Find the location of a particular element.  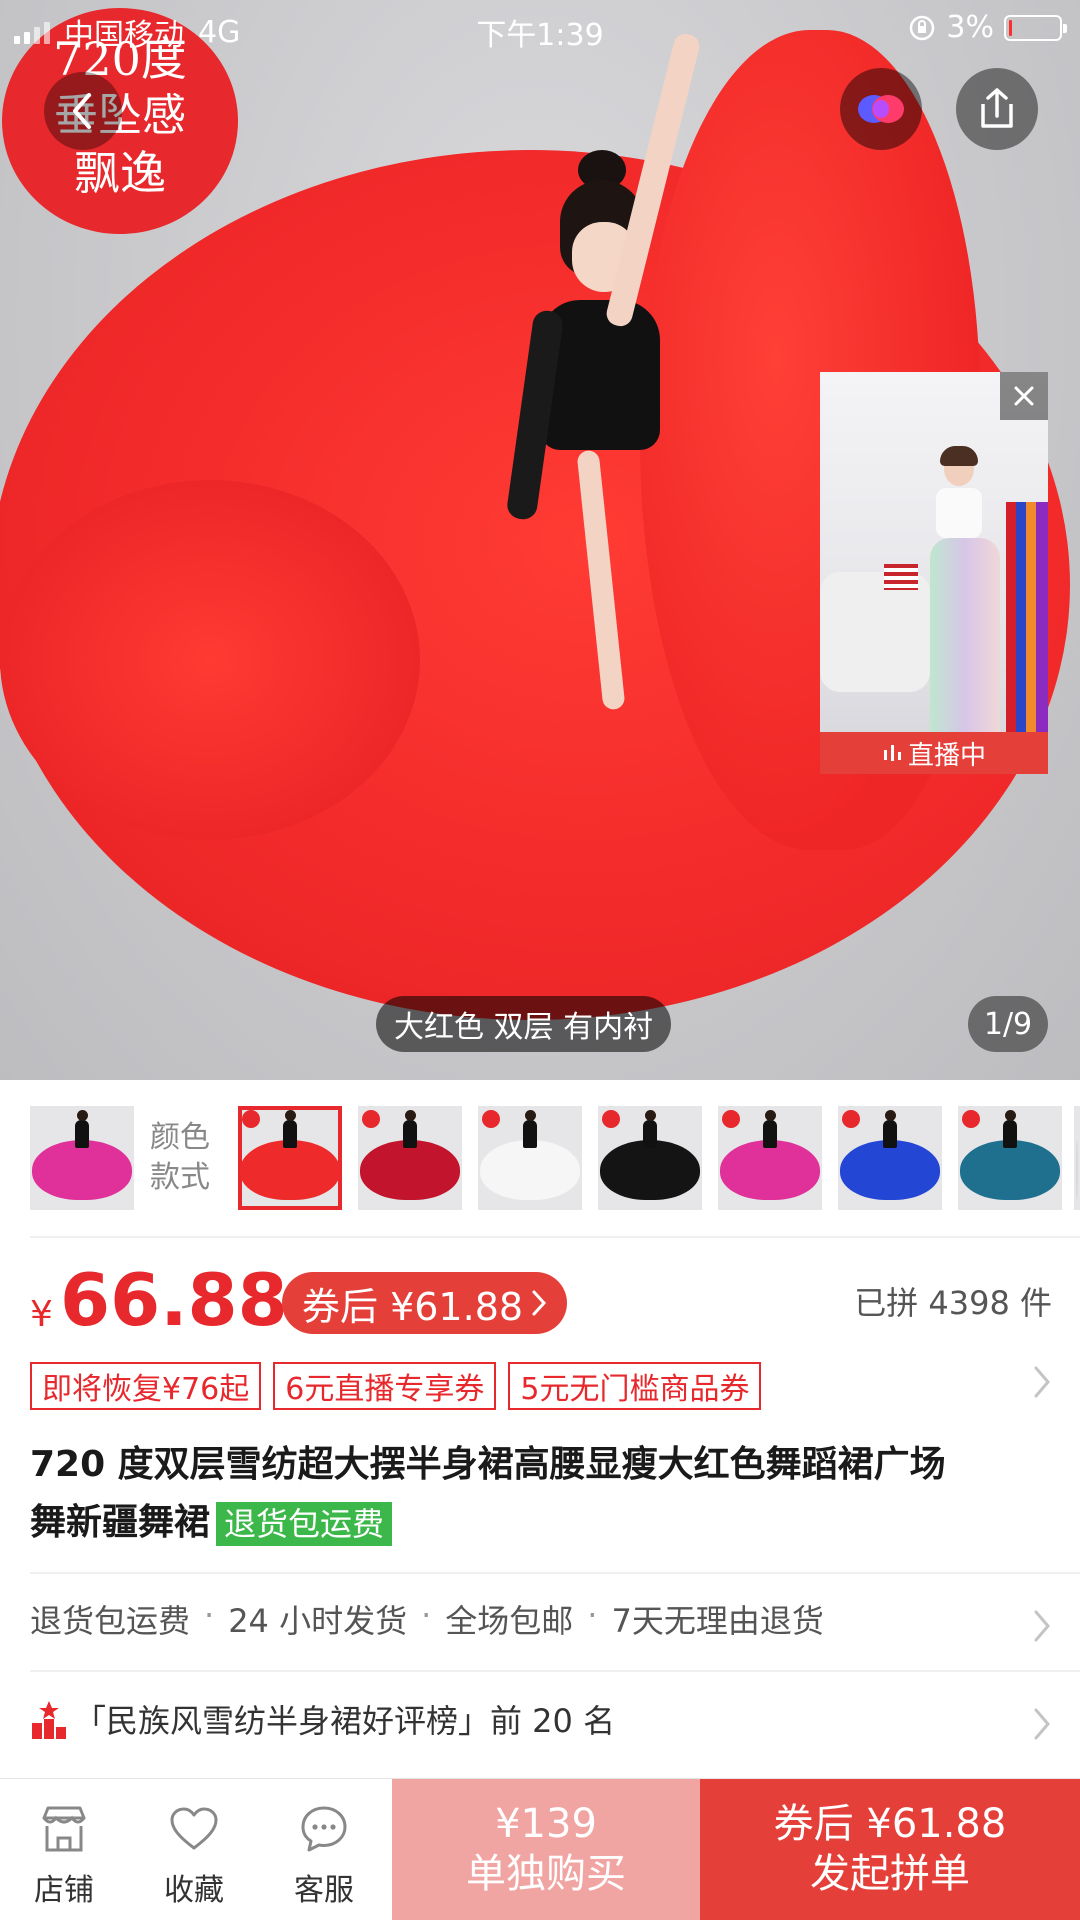

ranking-podium-icon is located at coordinates (49, 1720).